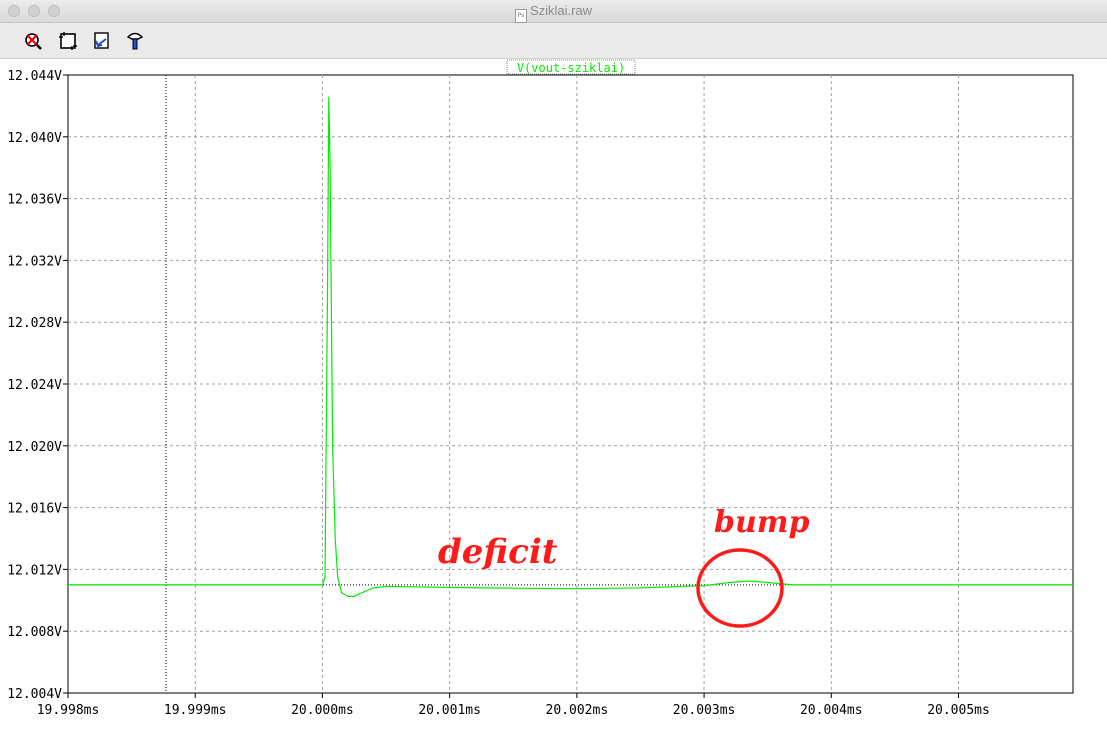  Describe the element at coordinates (195, 710) in the screenshot. I see `x-tick-label: 19.999ms` at that location.